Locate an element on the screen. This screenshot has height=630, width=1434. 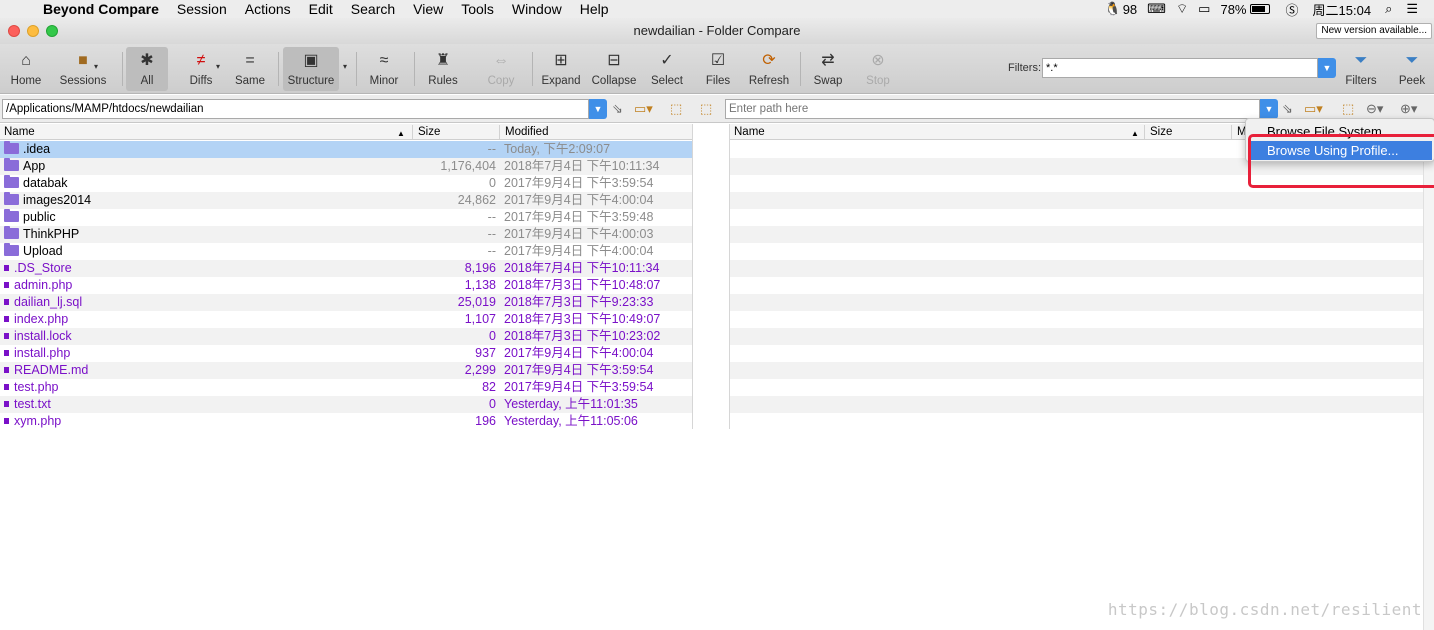
home-icon: ⌂ is located at coordinates (26, 60).